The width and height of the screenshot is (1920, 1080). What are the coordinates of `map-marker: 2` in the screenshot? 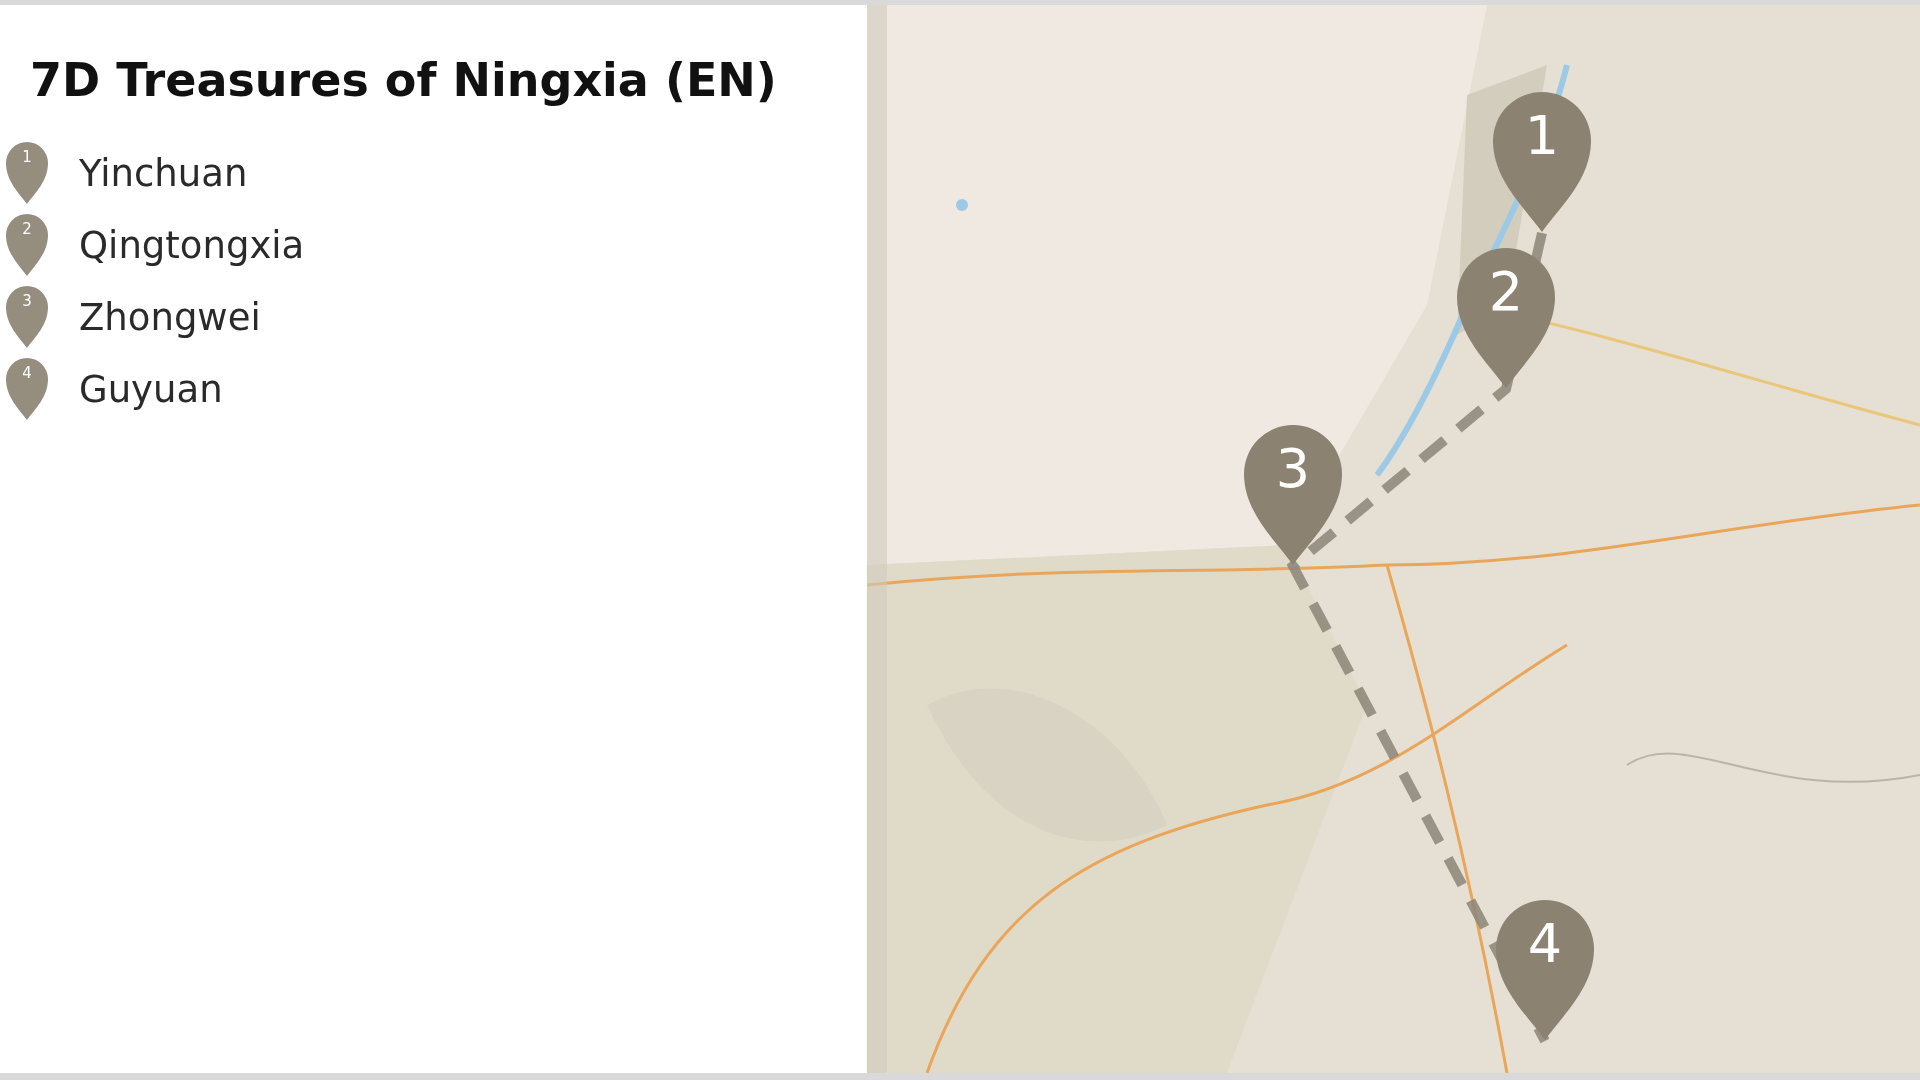 It's located at (1506, 318).